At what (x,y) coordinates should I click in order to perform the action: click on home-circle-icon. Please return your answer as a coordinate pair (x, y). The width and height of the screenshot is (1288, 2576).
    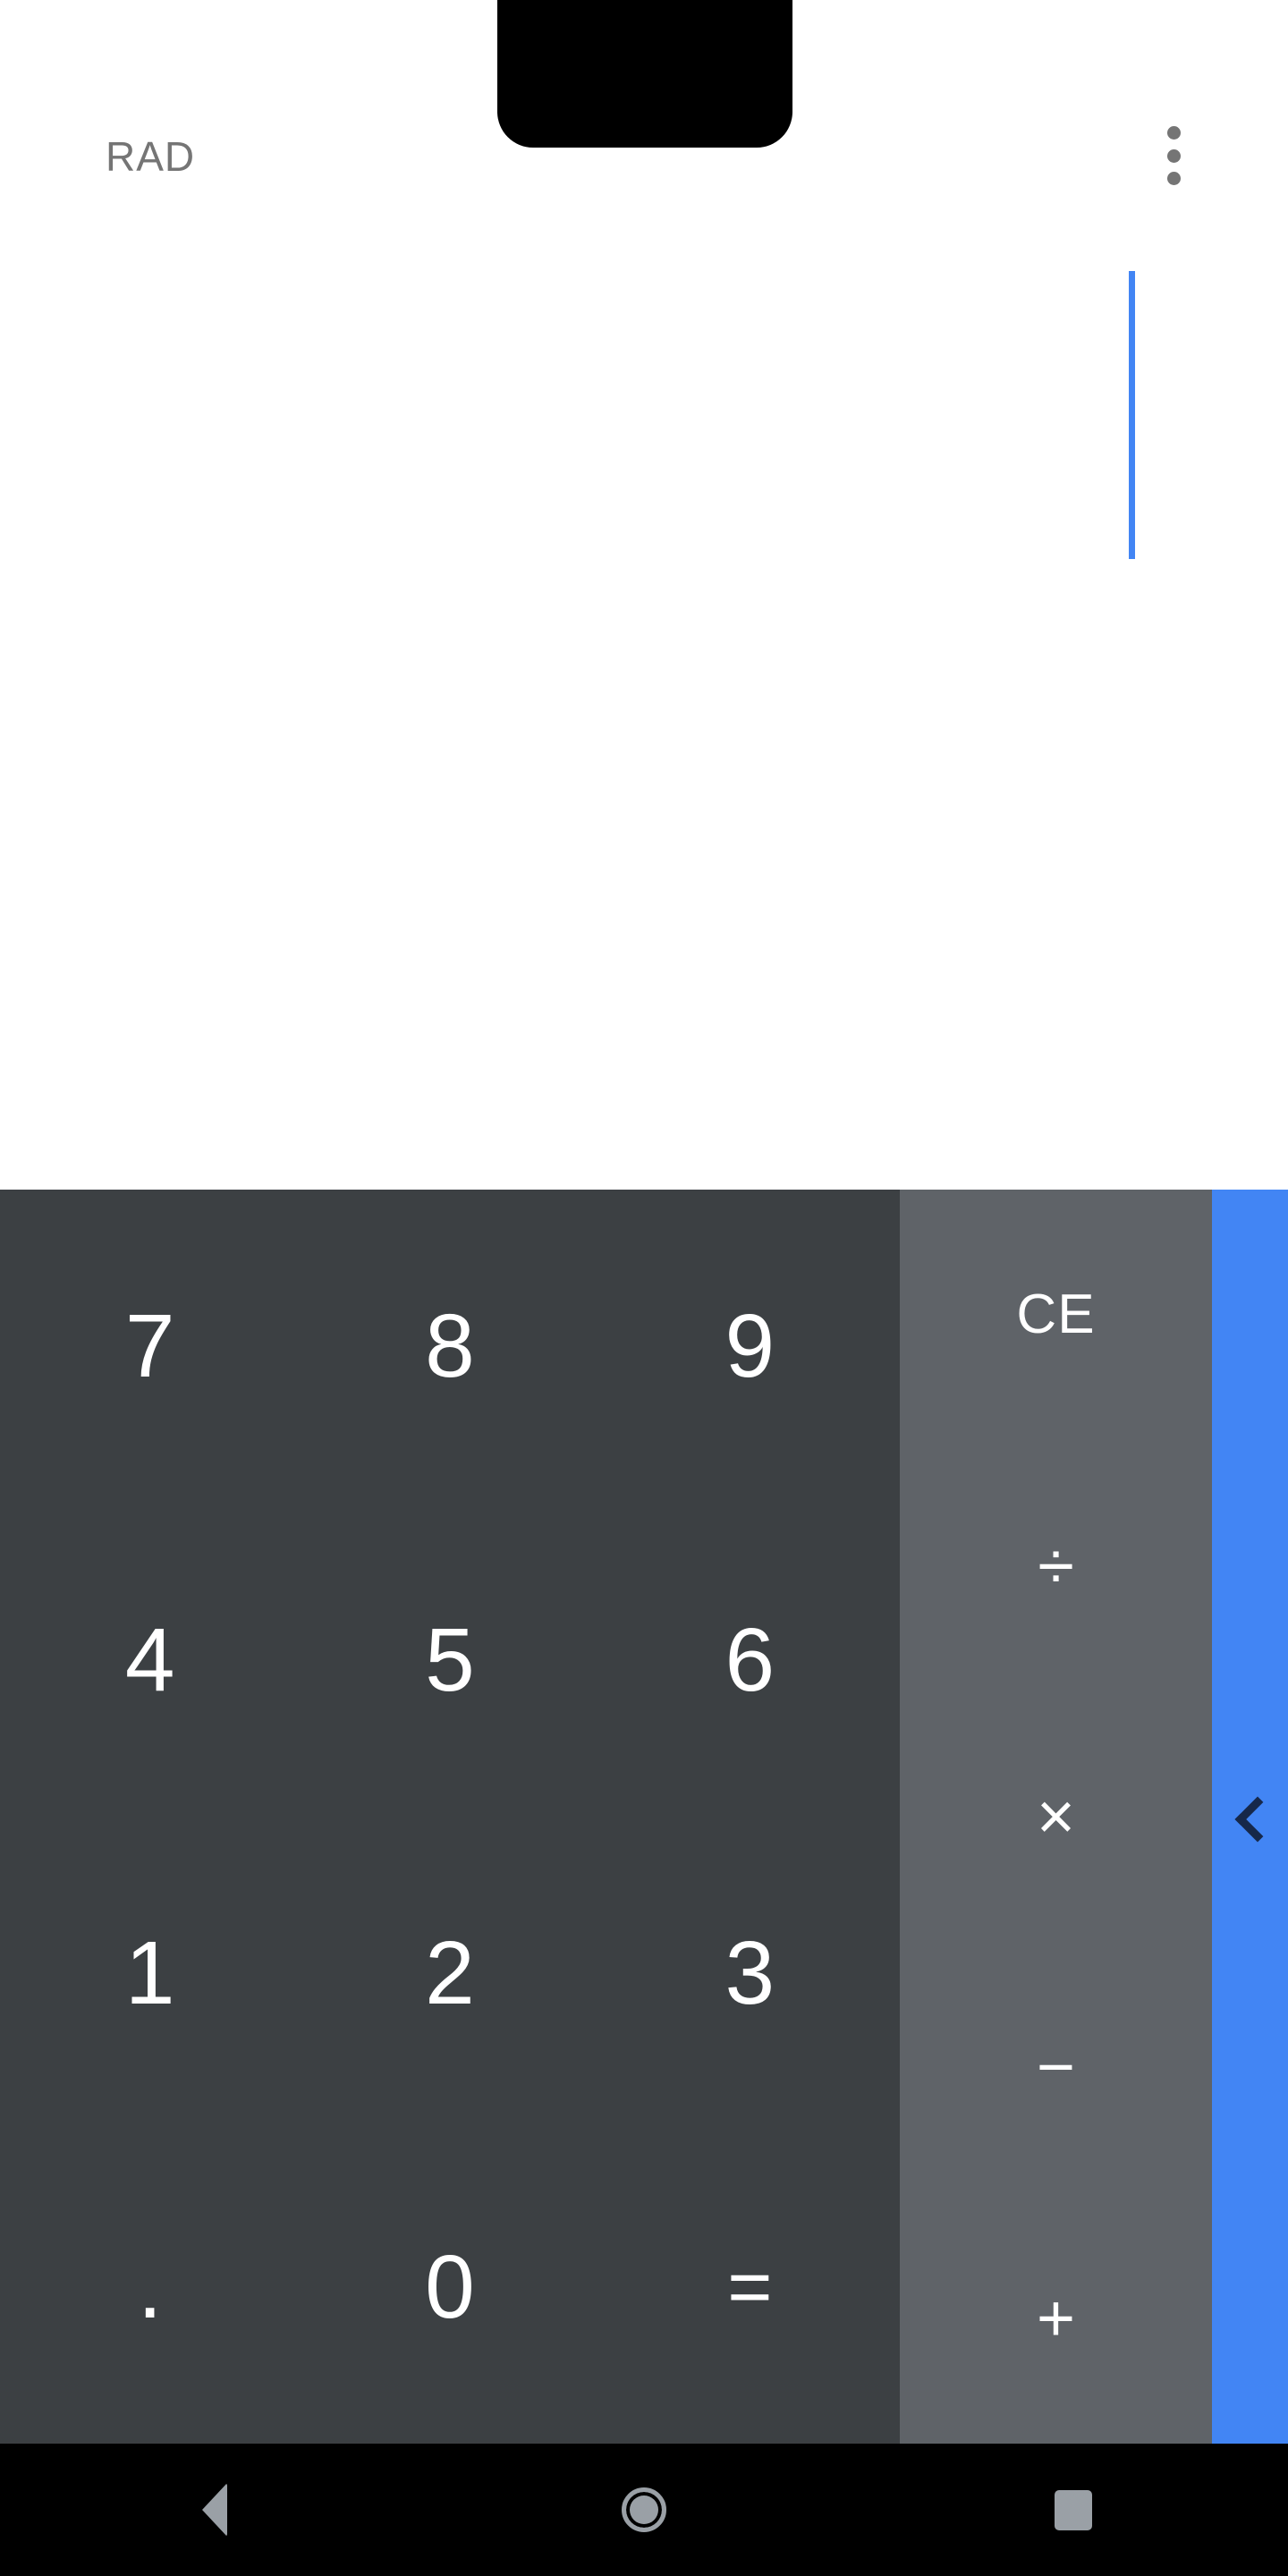
    Looking at the image, I should click on (644, 2509).